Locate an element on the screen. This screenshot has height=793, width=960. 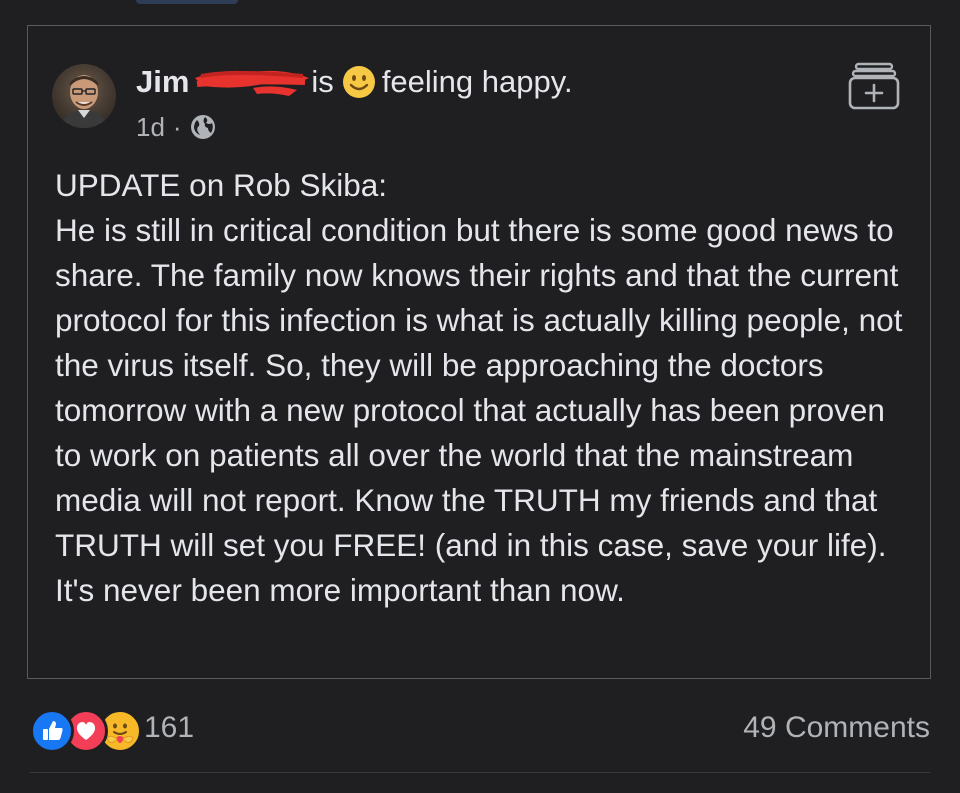
post-meta: 1d · is located at coordinates (176, 127).